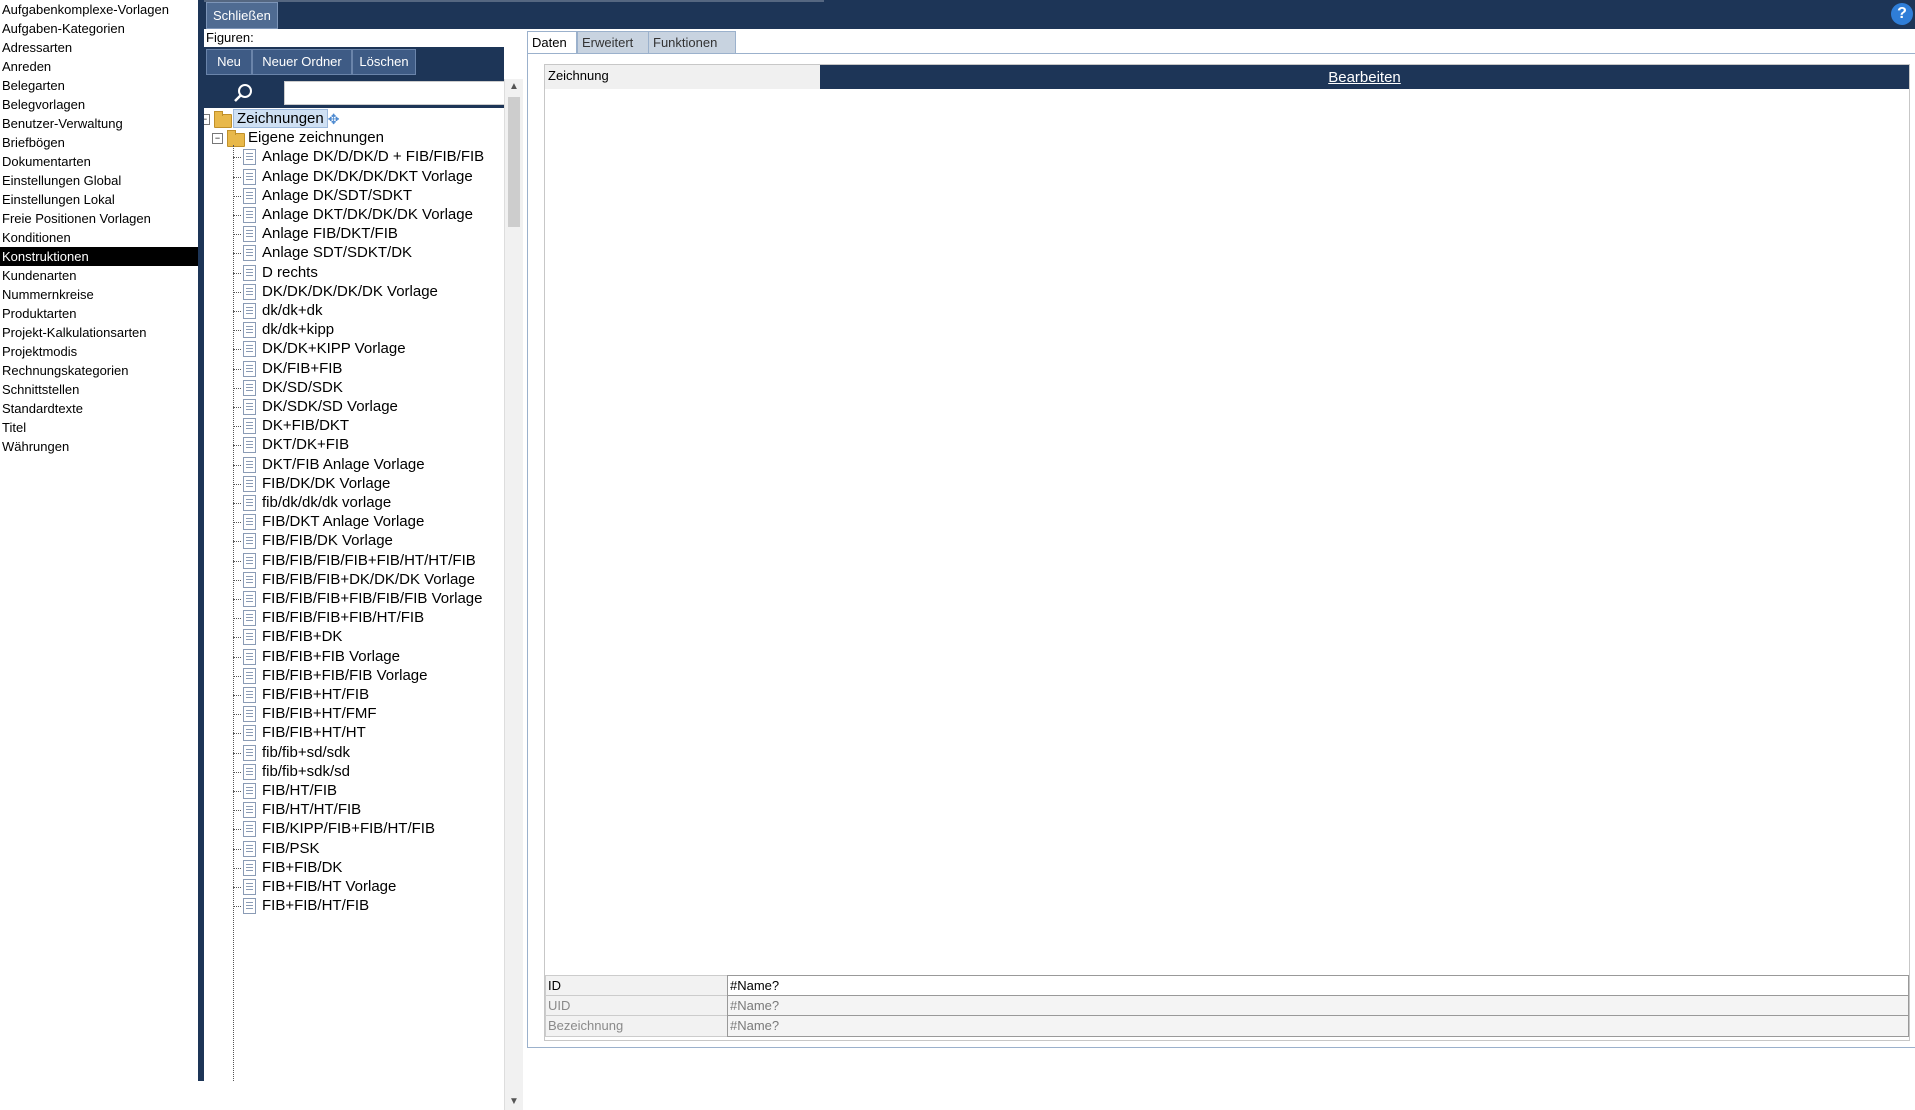  What do you see at coordinates (99, 142) in the screenshot?
I see `nav-item-briefbögen: Briefbögen` at bounding box center [99, 142].